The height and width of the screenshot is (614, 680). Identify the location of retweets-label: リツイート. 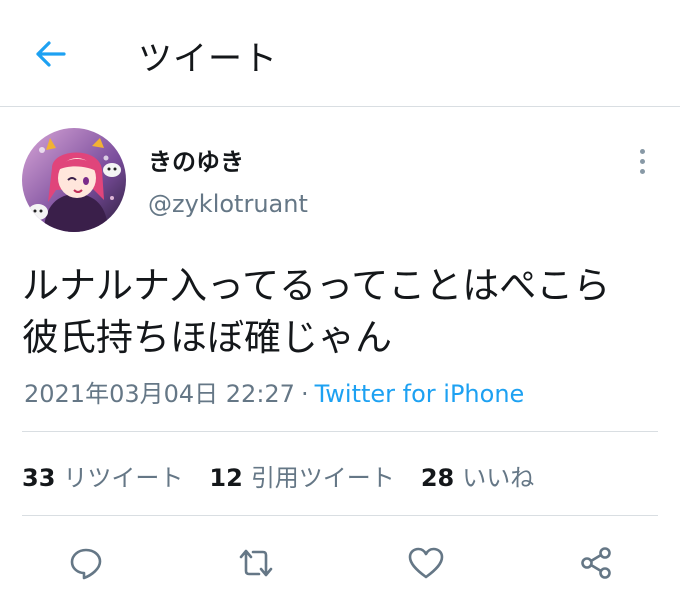
(123, 478).